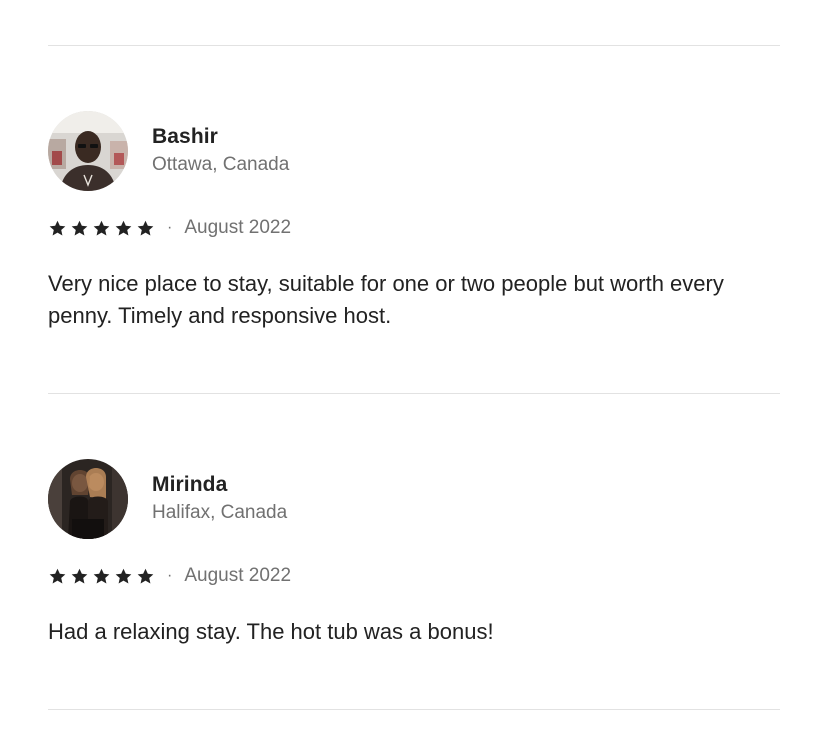 This screenshot has height=749, width=828. What do you see at coordinates (185, 136) in the screenshot?
I see `reviewer-name: Bashir` at bounding box center [185, 136].